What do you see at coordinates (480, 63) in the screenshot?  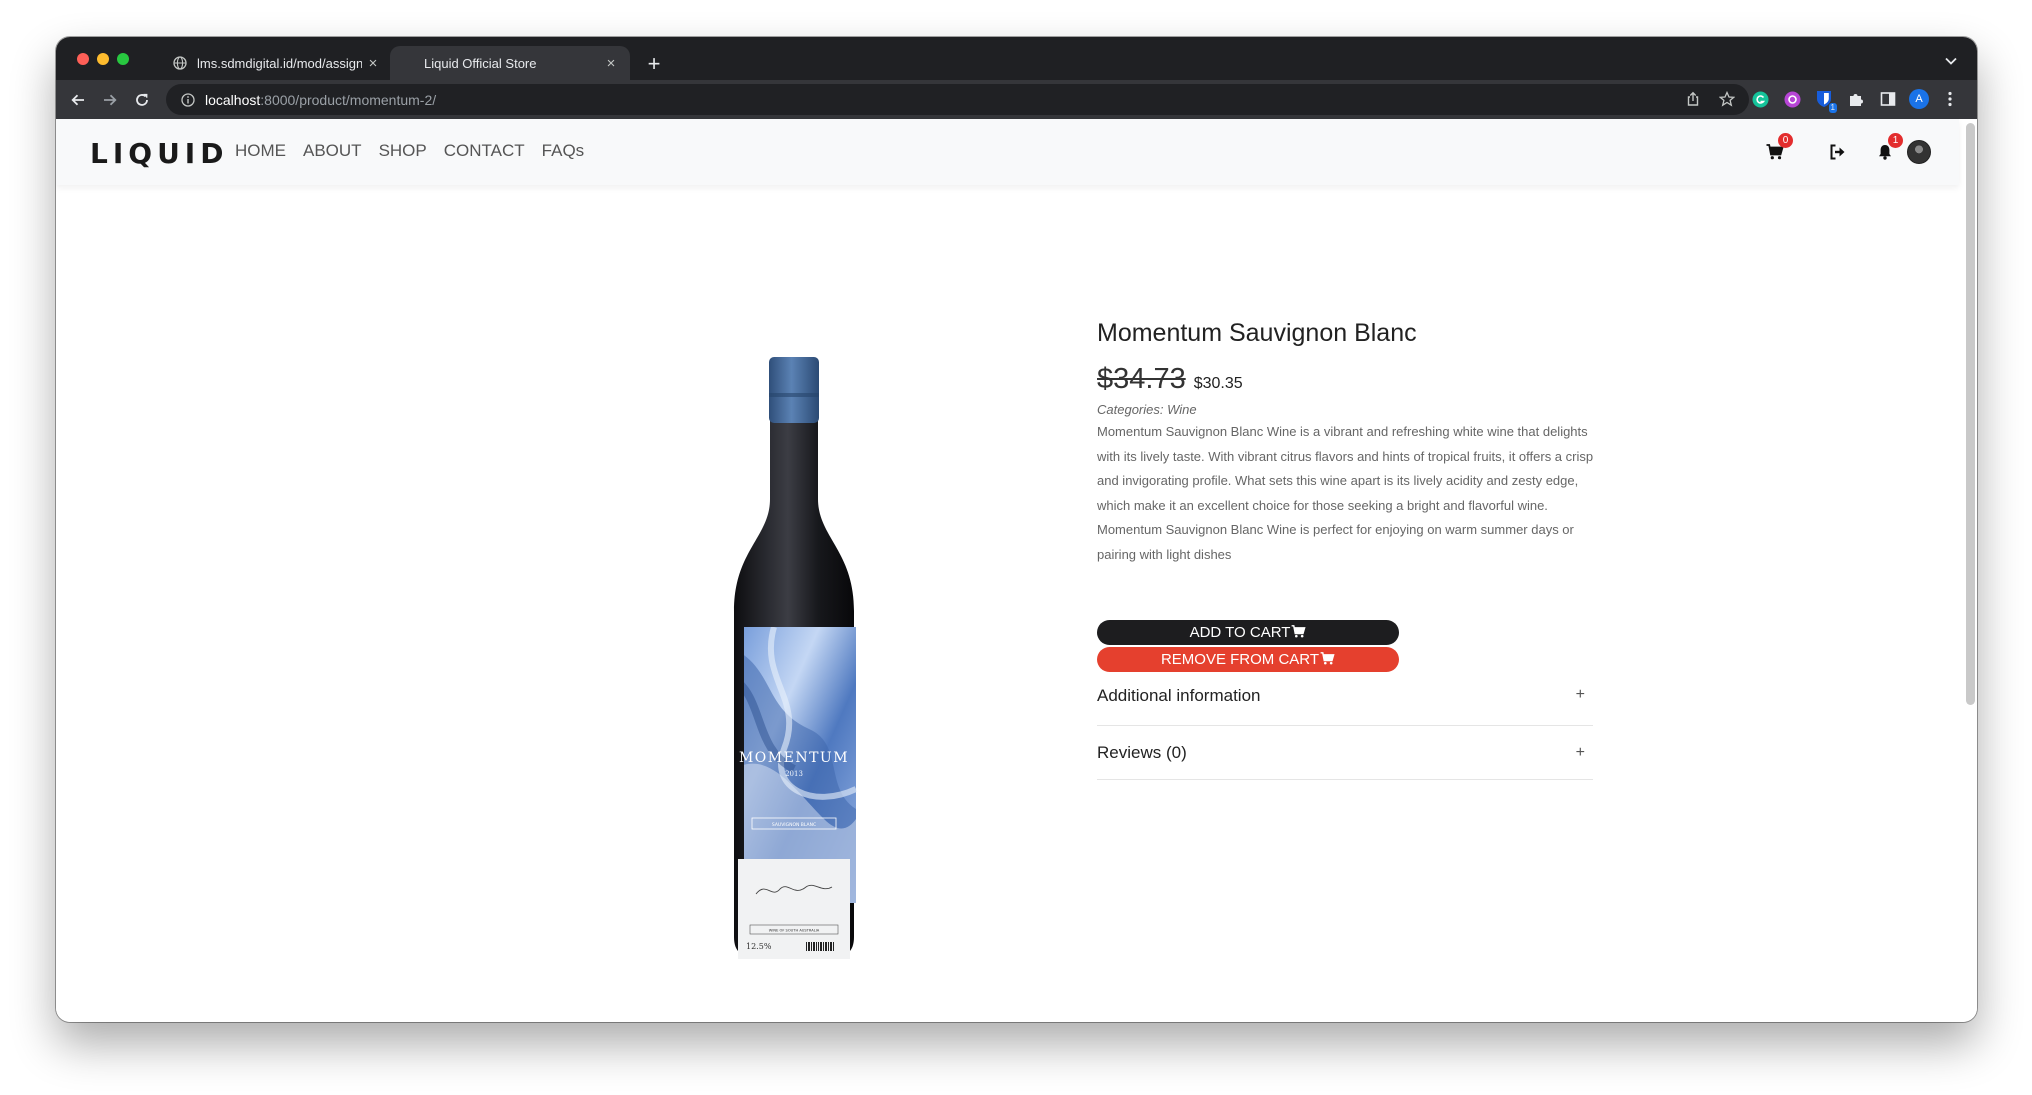 I see `tab-title: Liquid Official Store` at bounding box center [480, 63].